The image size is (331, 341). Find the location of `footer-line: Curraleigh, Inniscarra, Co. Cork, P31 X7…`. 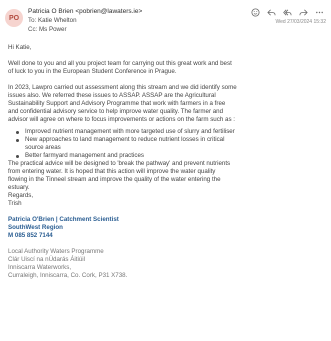

footer-line: Curraleigh, Inniscarra, Co. Cork, P31 X7… is located at coordinates (68, 275).